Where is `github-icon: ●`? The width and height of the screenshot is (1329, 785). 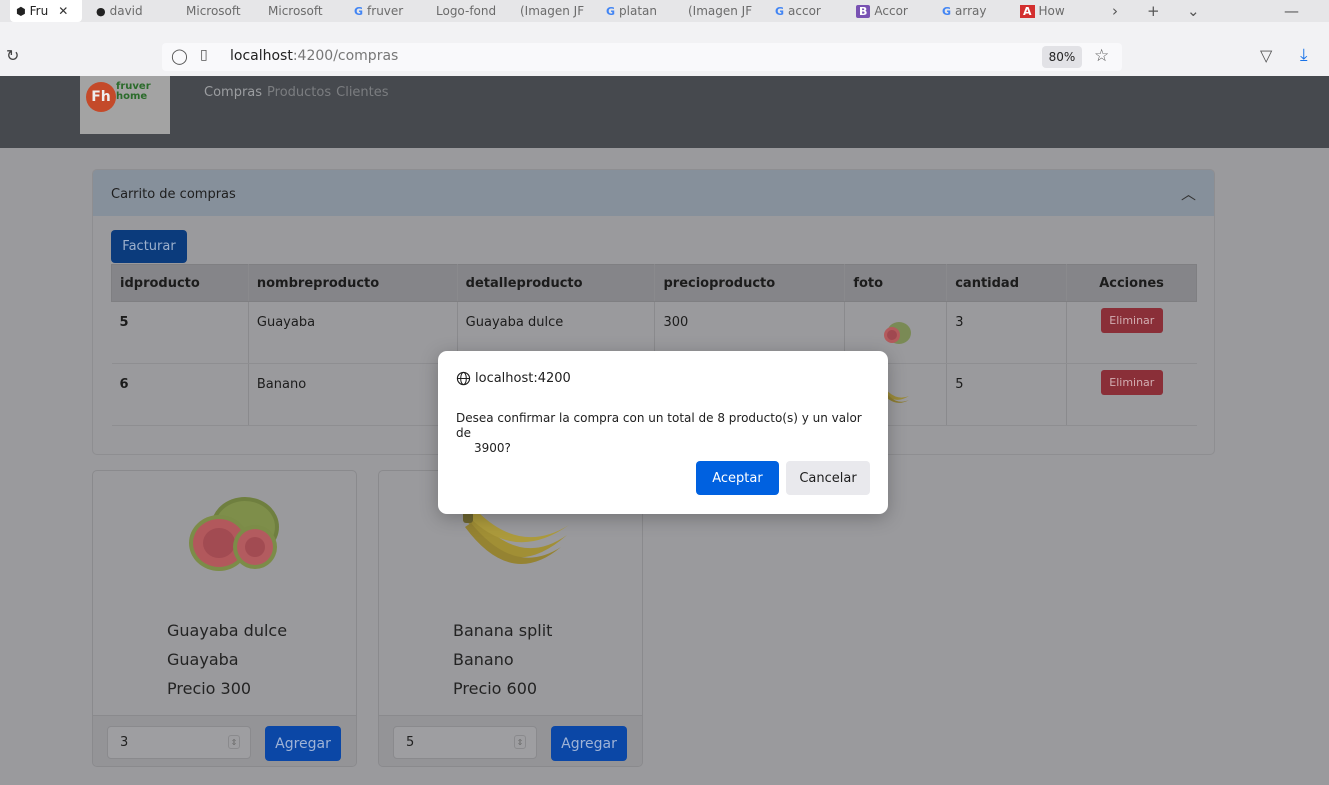
github-icon: ● is located at coordinates (101, 11).